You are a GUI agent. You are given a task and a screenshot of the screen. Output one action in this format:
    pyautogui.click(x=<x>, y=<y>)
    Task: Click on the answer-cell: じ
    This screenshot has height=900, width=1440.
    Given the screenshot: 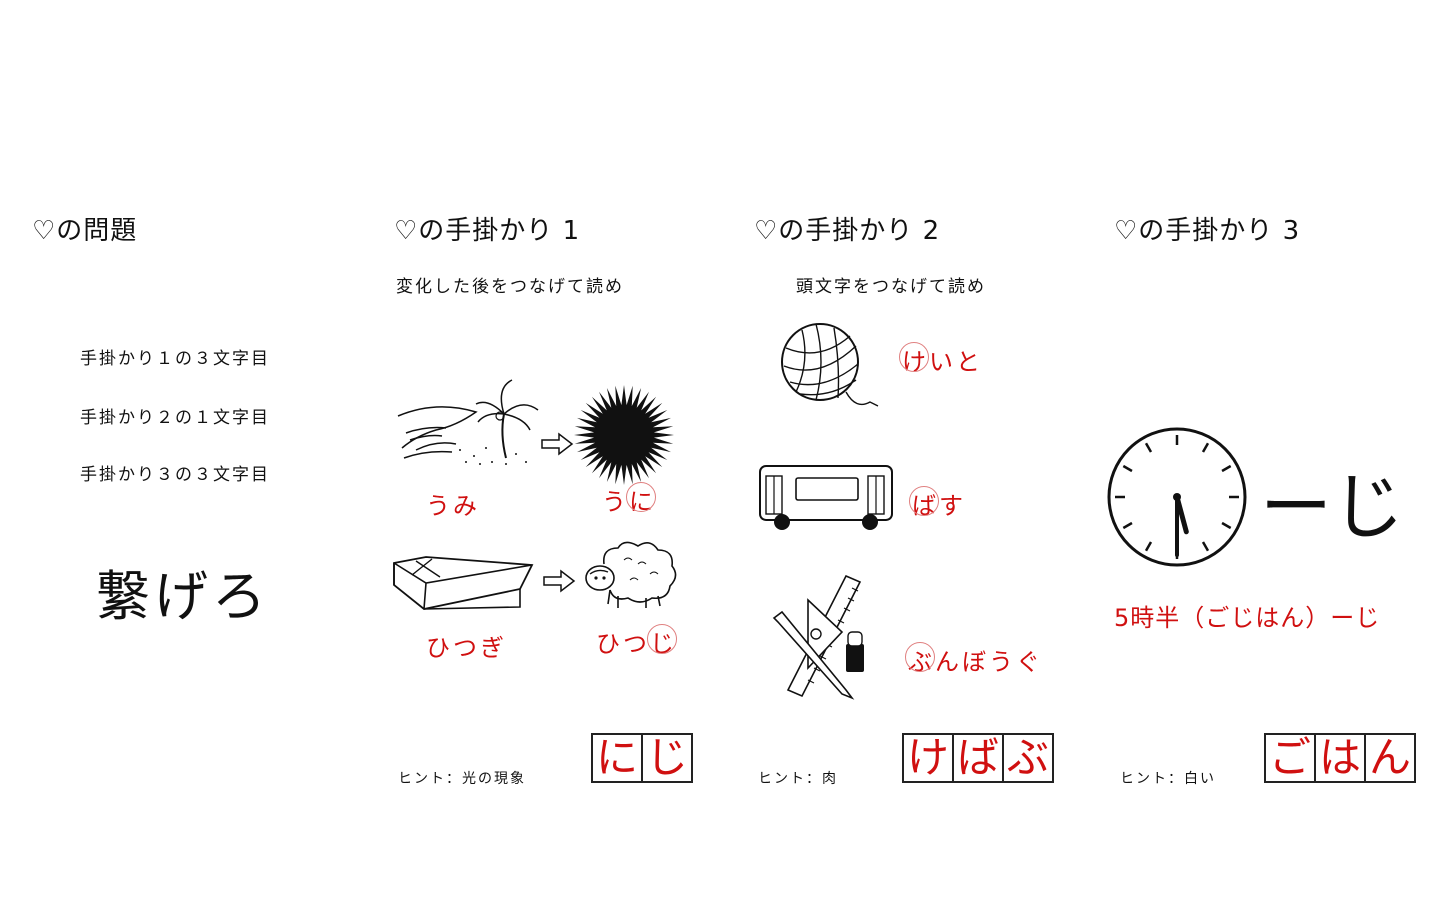 What is the action you would take?
    pyautogui.click(x=666, y=757)
    